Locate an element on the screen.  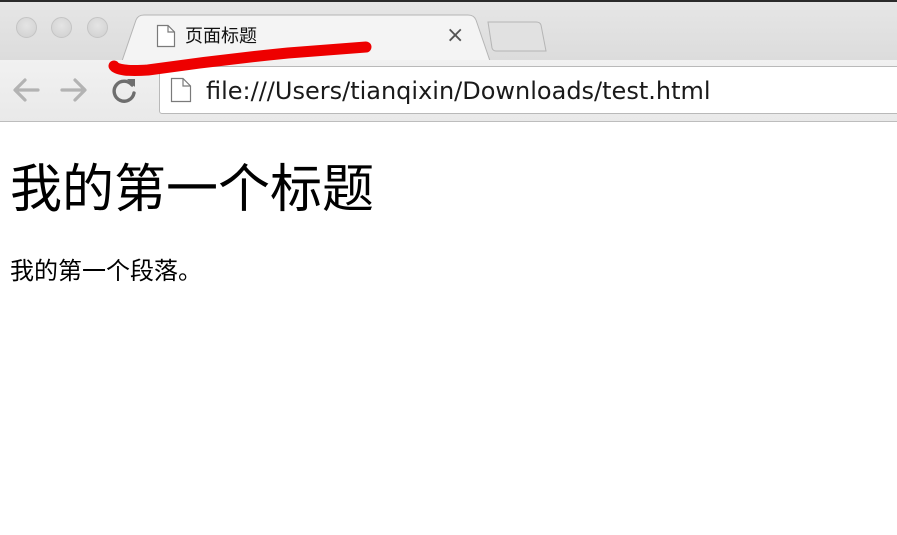
page-heading: 我的第一个标题 is located at coordinates (192, 190).